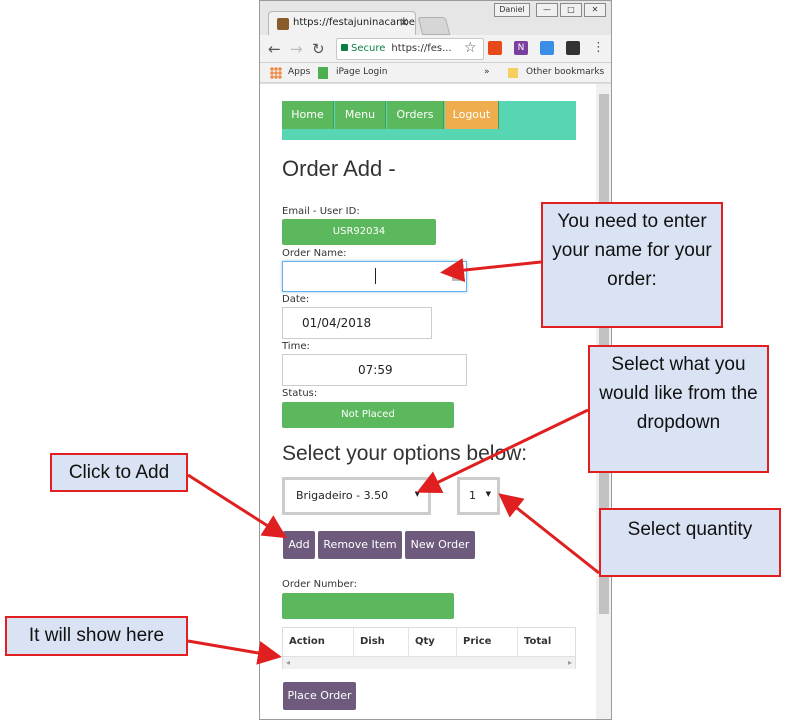 The height and width of the screenshot is (720, 786). Describe the element at coordinates (321, 211) in the screenshot. I see `email-label: Email - User ID:` at that location.